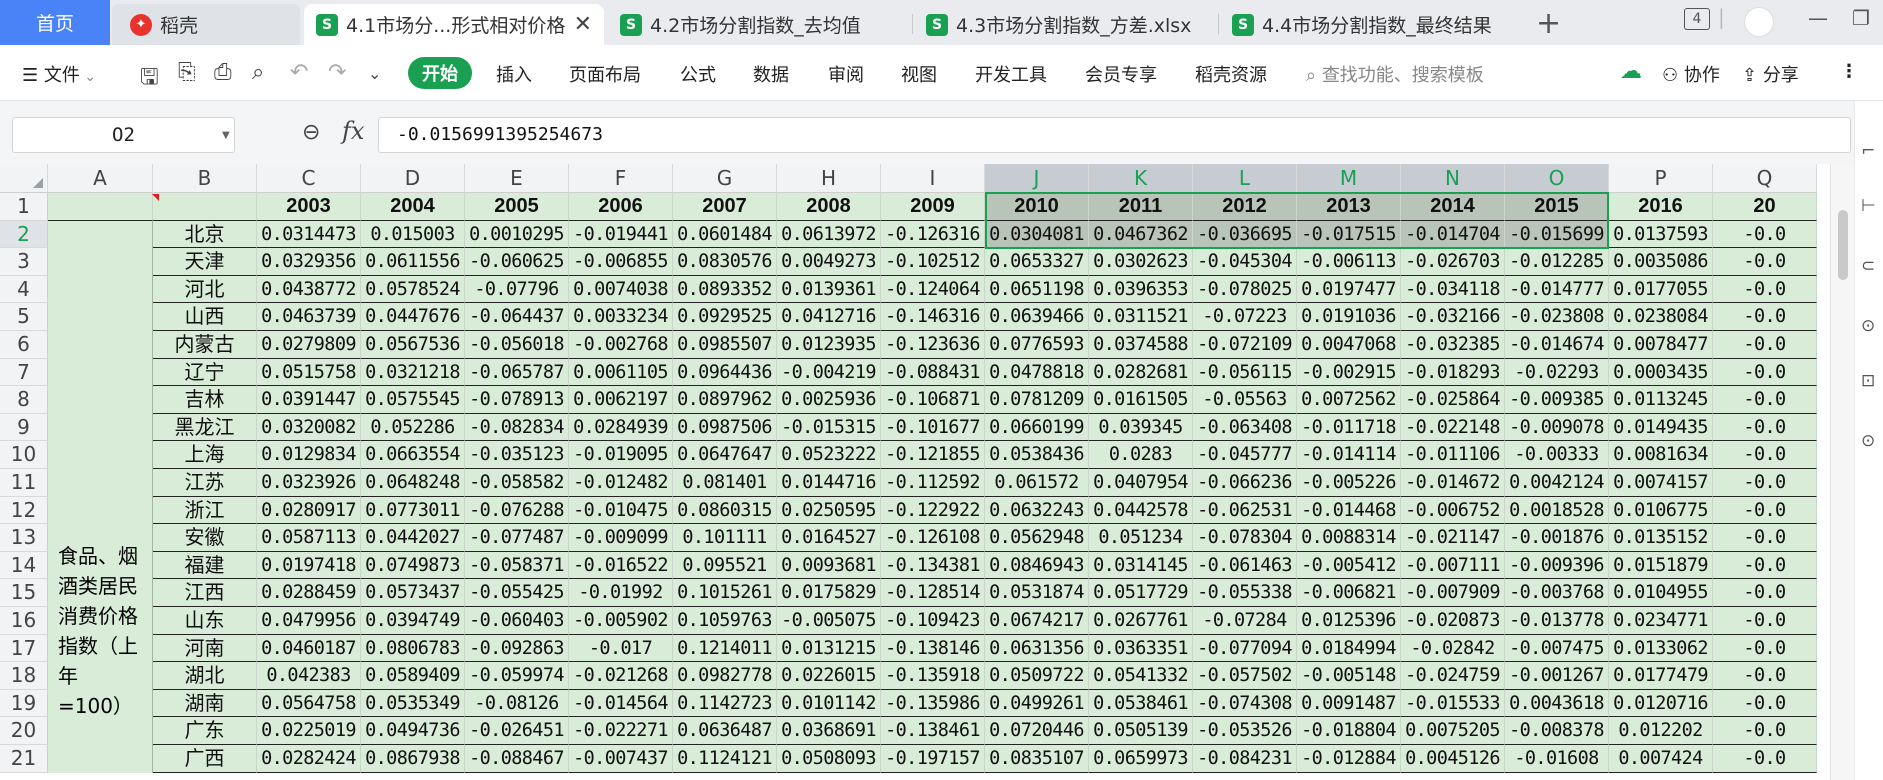  What do you see at coordinates (621, 455) in the screenshot?
I see `data-cell: -0.019095` at bounding box center [621, 455].